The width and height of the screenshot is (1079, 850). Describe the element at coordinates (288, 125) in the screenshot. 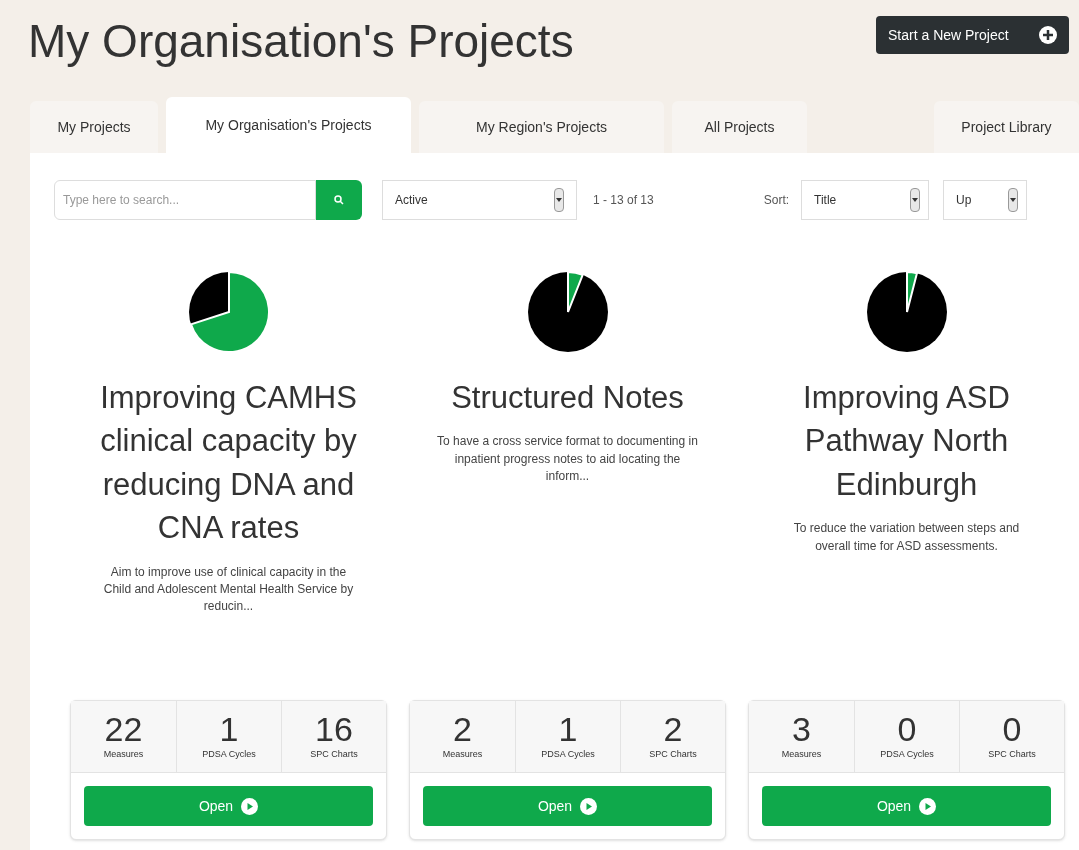

I see `tab: My Organisation's Projects` at that location.